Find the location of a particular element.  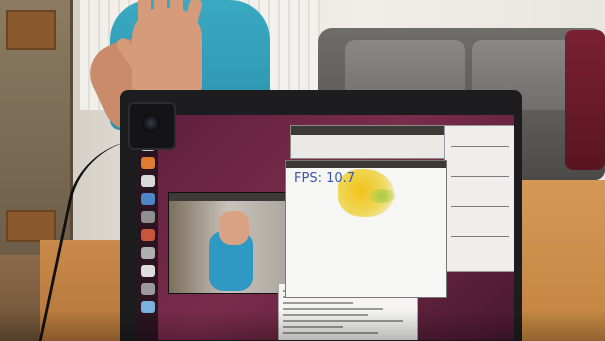

bookshelf is located at coordinates (36, 130).